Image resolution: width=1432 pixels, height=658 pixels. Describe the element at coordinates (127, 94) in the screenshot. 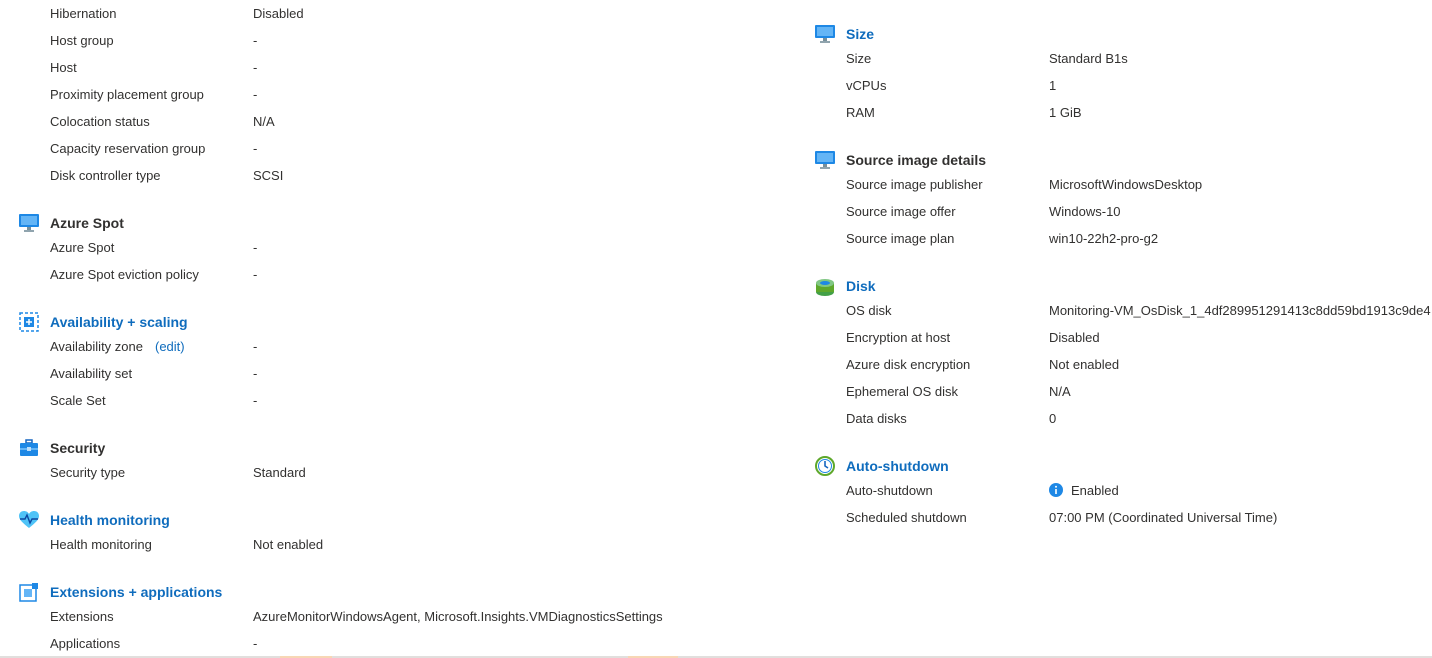

I see `property-label: Proximity placement group` at that location.